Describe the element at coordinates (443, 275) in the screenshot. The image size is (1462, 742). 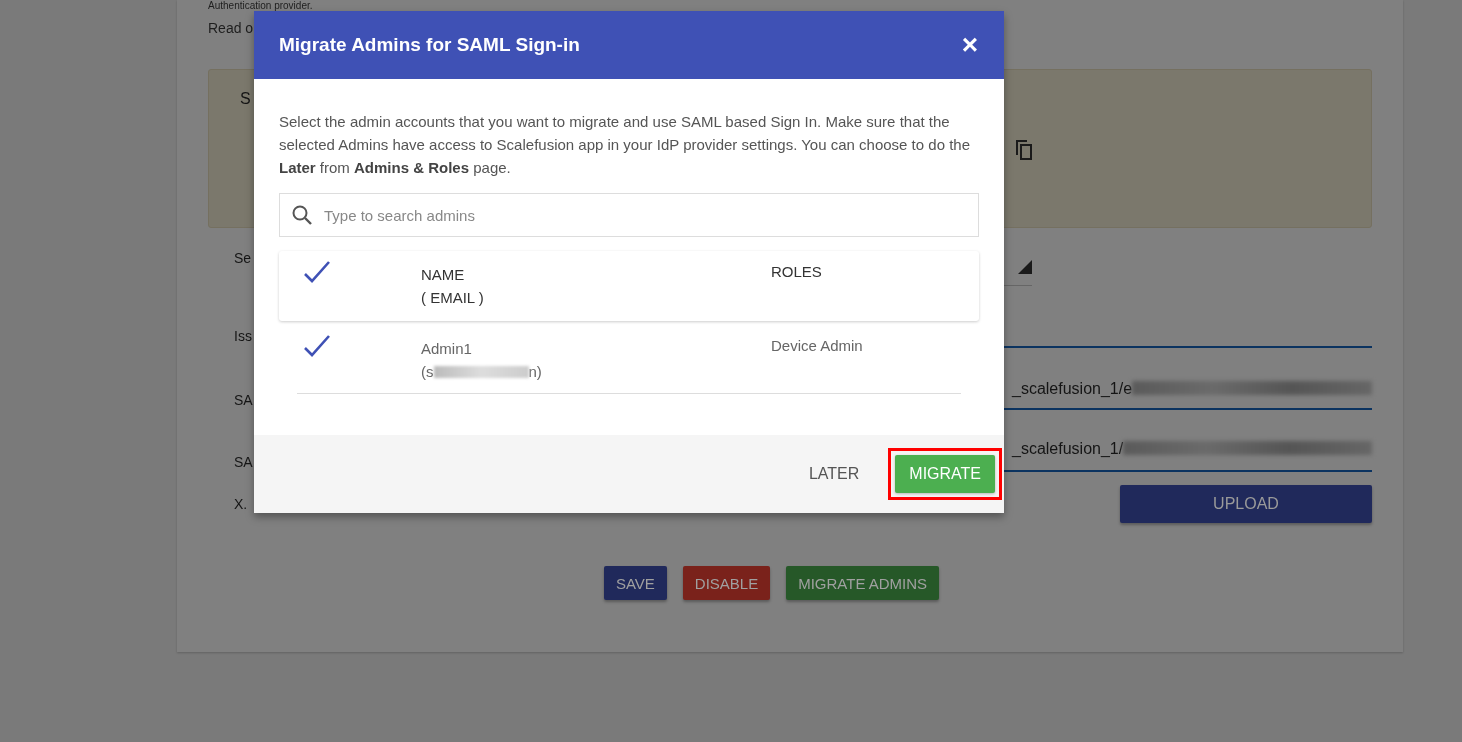
I see `column-header: NAME` at that location.